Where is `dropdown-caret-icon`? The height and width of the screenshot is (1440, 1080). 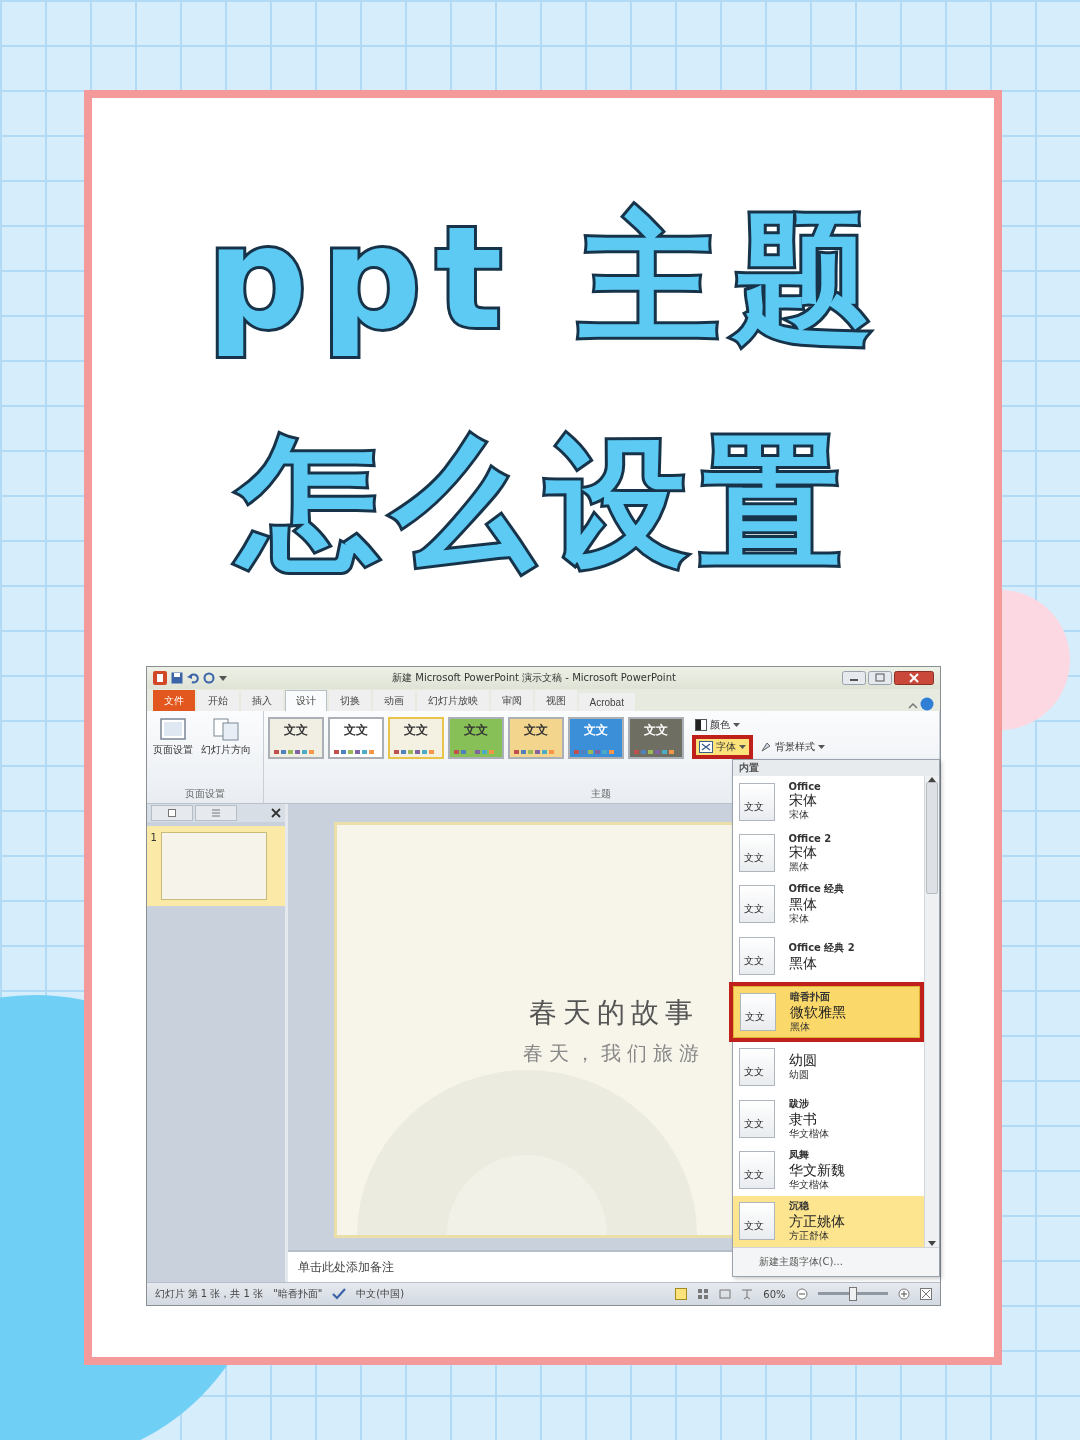 dropdown-caret-icon is located at coordinates (222, 678).